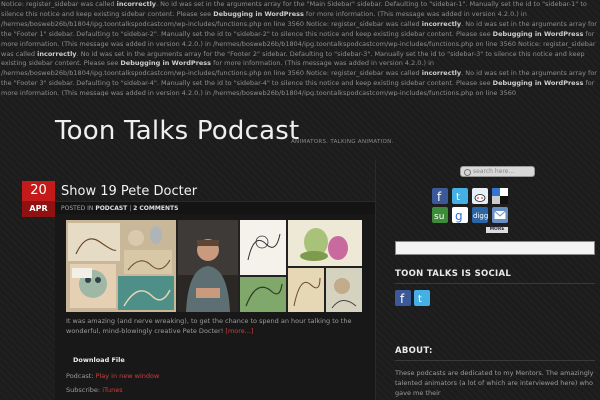  Describe the element at coordinates (99, 360) in the screenshot. I see `download-file-link: Download File` at that location.